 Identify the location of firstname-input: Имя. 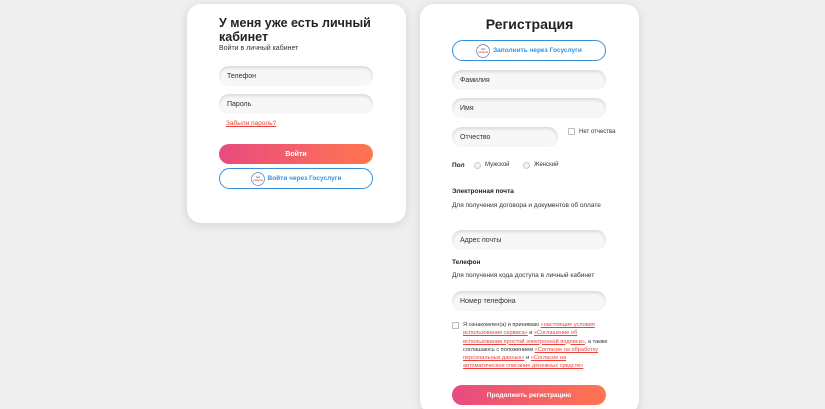
(529, 108).